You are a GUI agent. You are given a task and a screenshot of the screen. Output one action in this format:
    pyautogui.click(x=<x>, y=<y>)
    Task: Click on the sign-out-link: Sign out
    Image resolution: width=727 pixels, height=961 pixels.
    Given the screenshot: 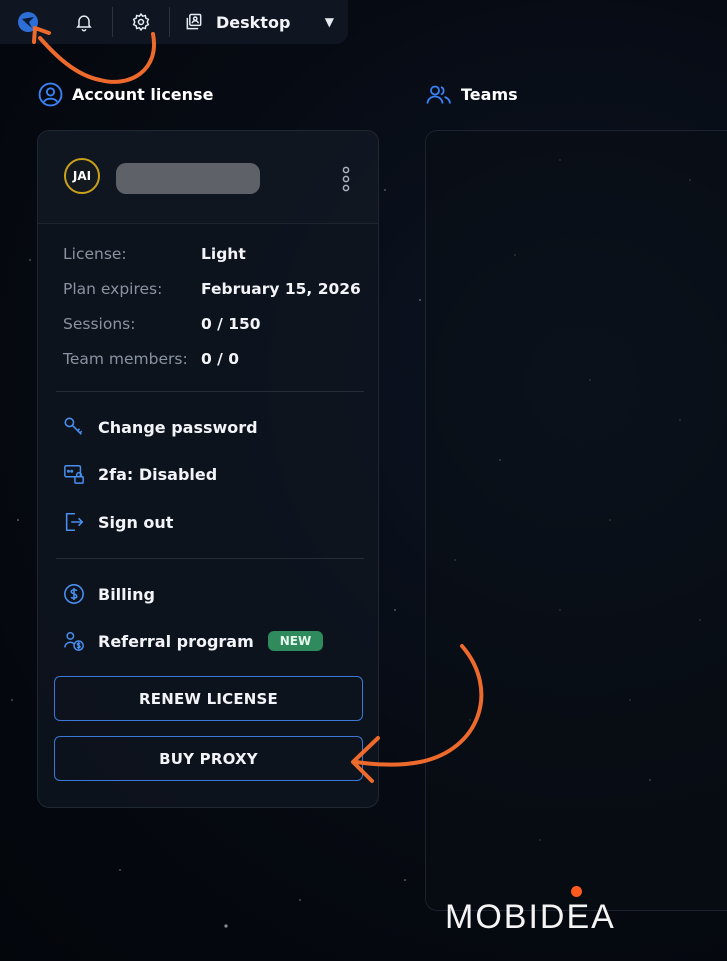 What is the action you would take?
    pyautogui.click(x=118, y=522)
    